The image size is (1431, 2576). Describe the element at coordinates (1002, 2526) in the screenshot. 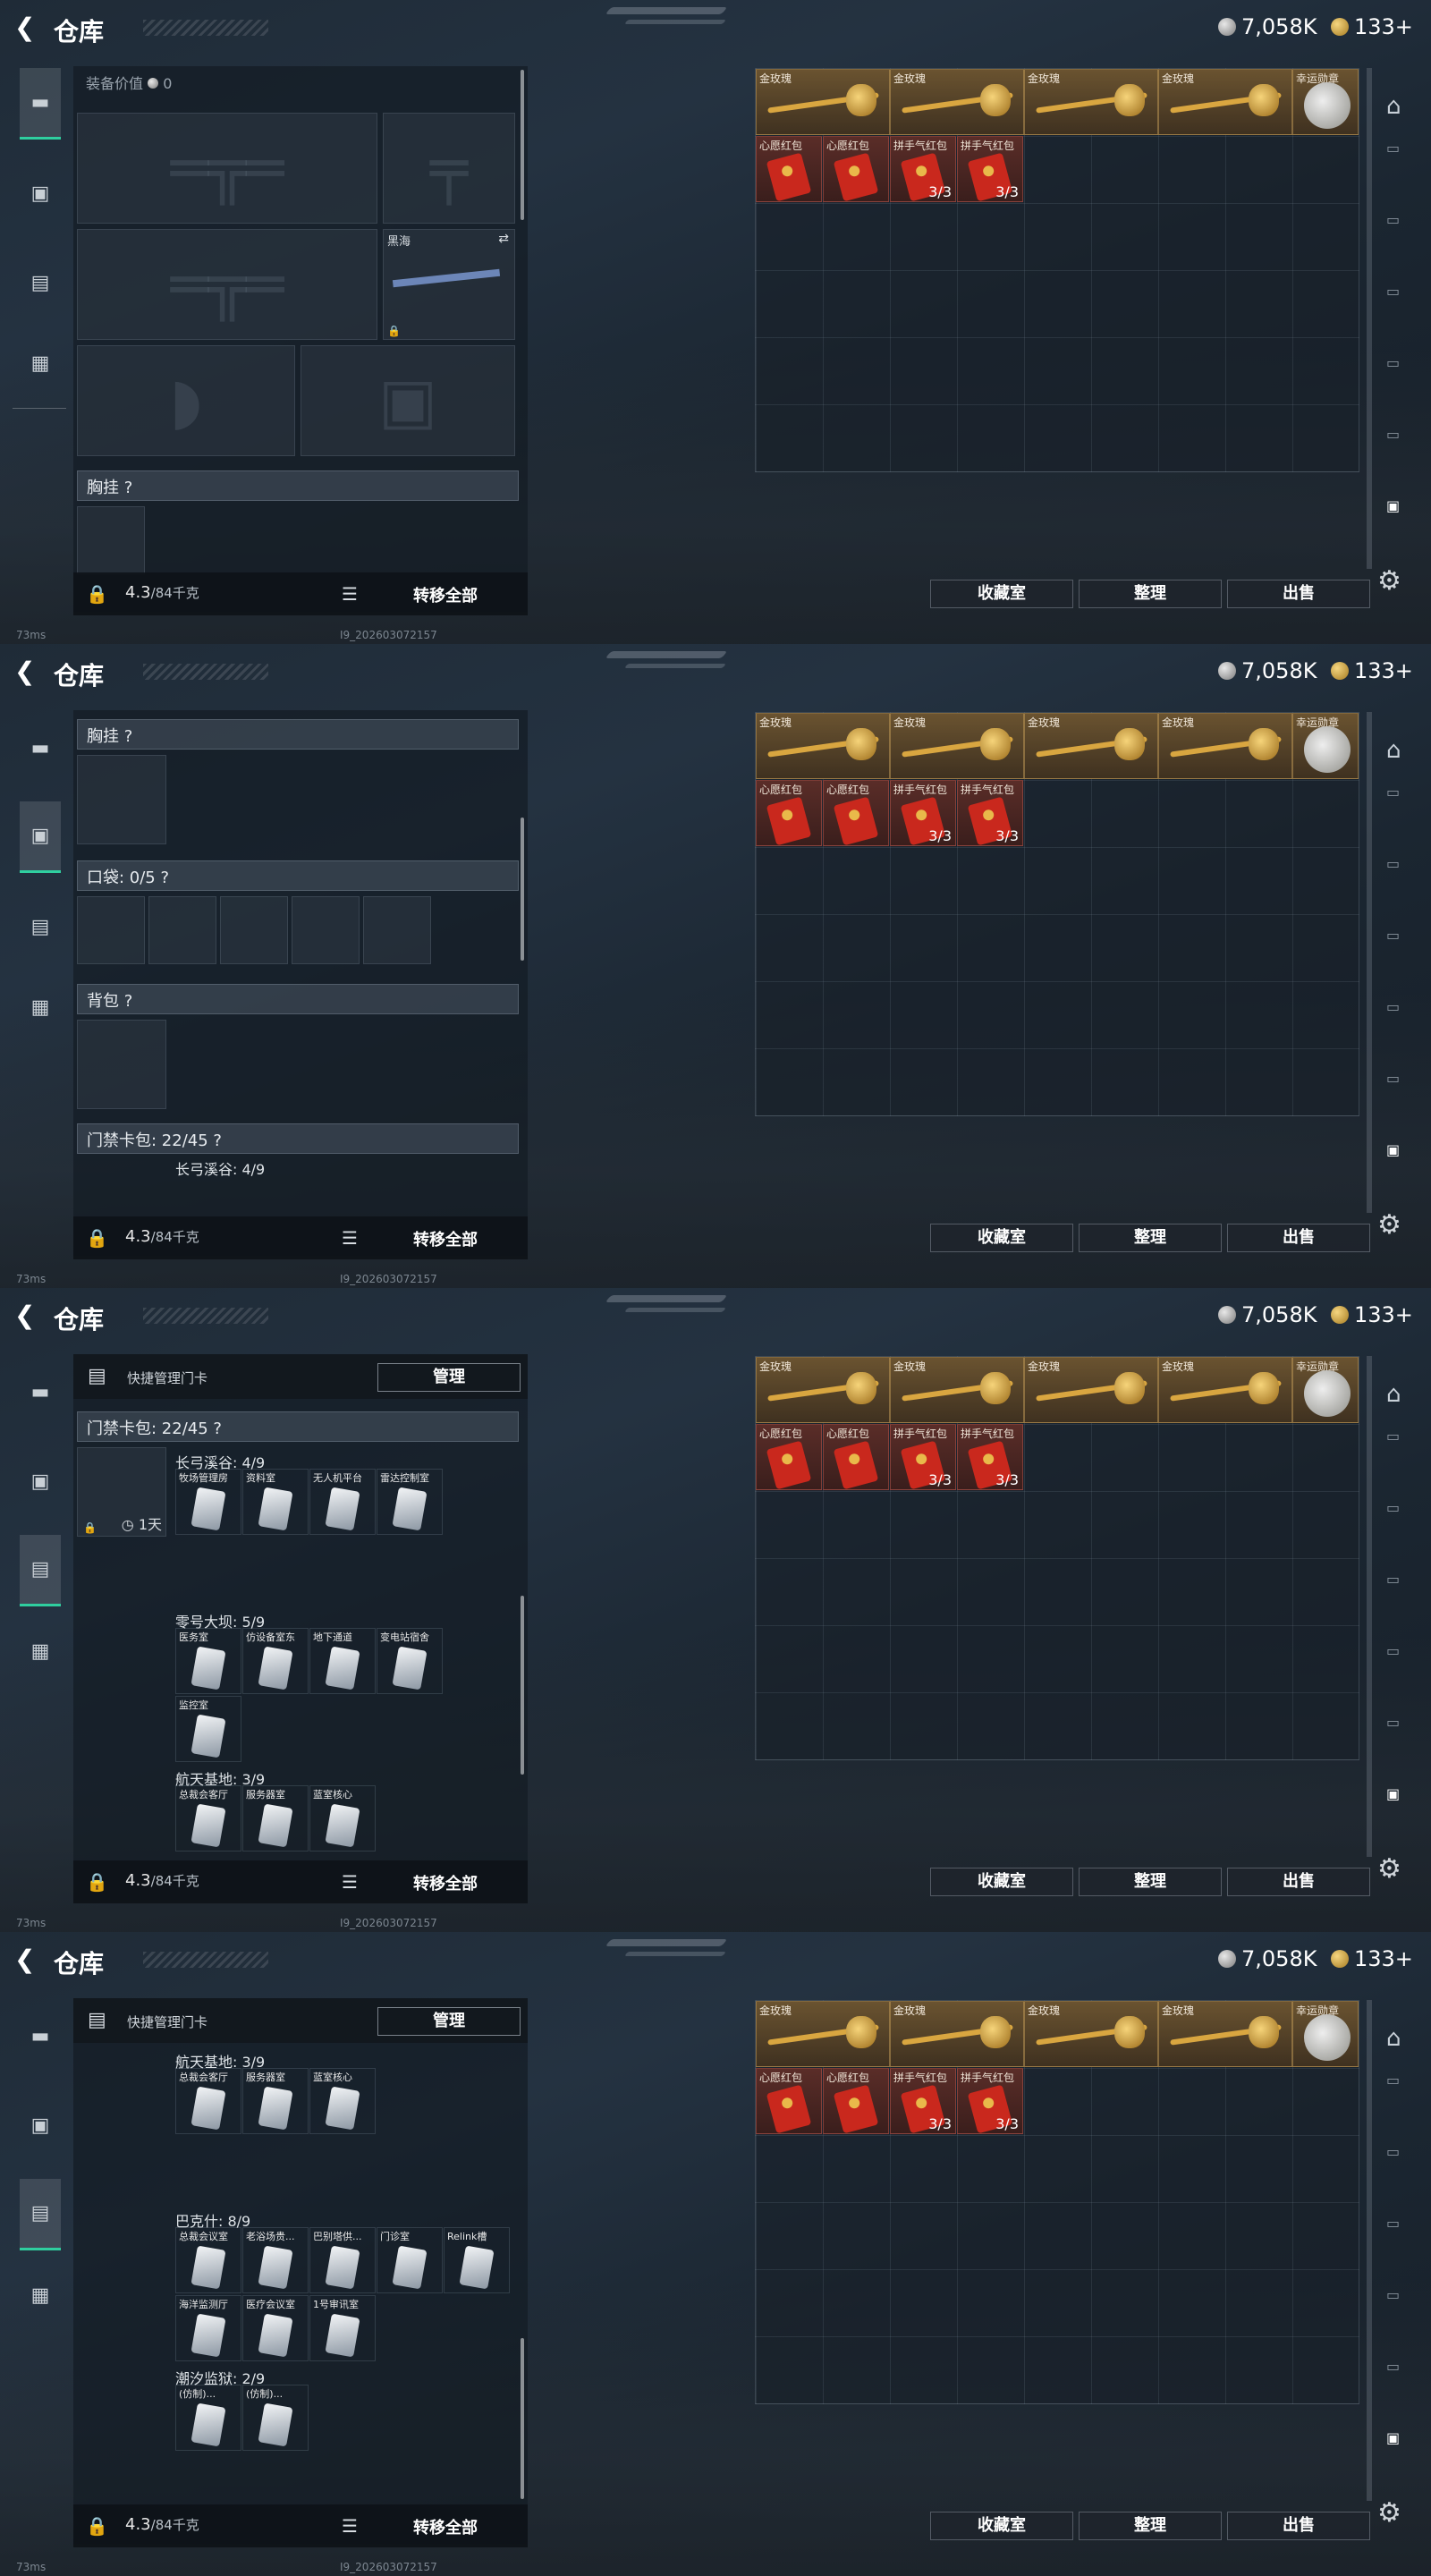

I see `collection-button: 收藏室` at that location.